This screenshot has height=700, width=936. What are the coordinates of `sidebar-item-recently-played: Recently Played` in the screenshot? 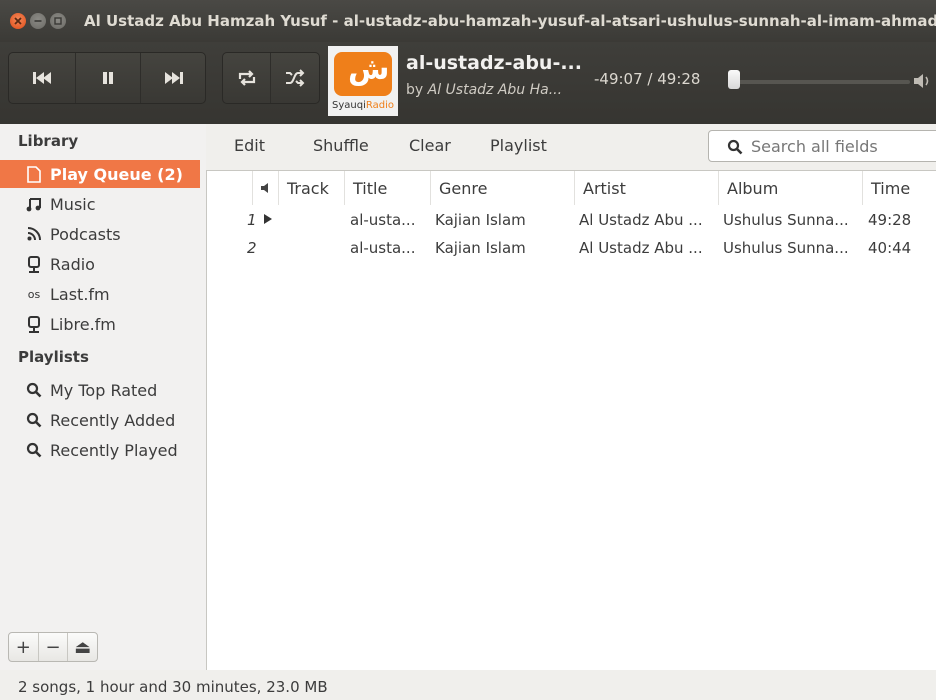 It's located at (103, 450).